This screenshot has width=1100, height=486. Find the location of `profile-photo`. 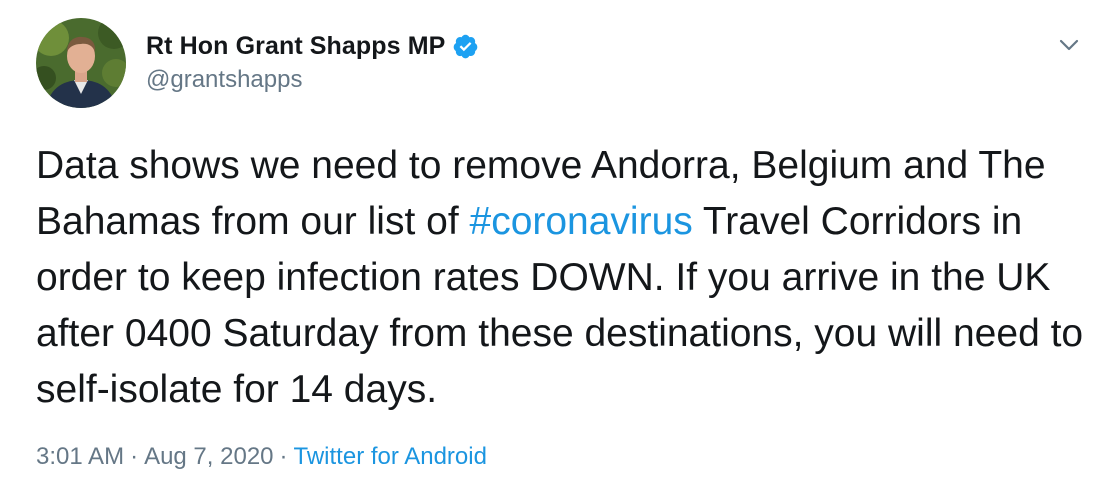

profile-photo is located at coordinates (81, 63).